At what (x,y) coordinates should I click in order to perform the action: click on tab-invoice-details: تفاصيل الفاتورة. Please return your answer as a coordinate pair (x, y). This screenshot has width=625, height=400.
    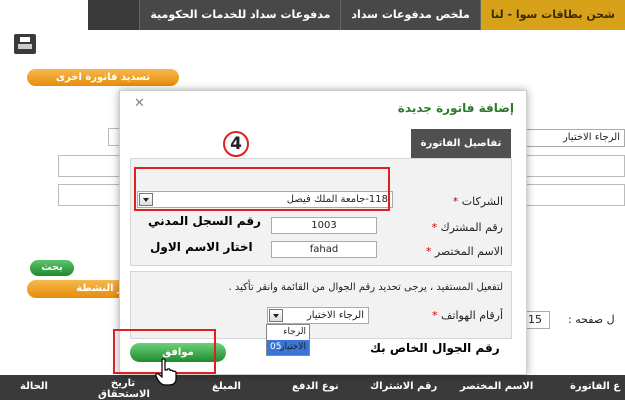
    Looking at the image, I should click on (461, 143).